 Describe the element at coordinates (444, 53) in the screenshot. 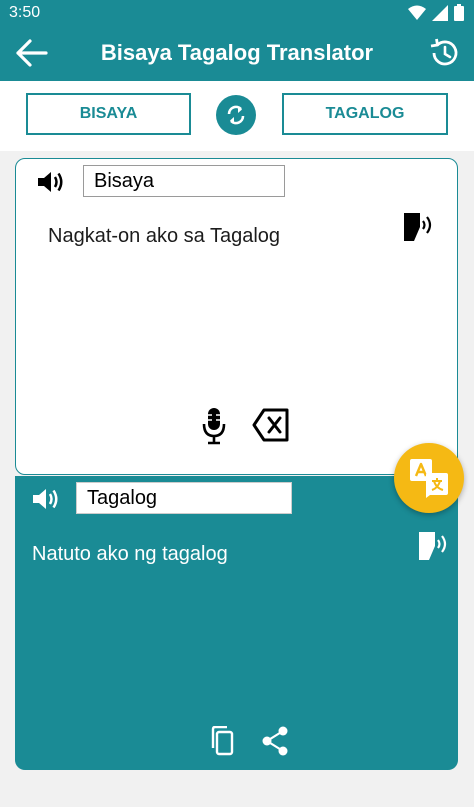

I see `history-icon` at that location.